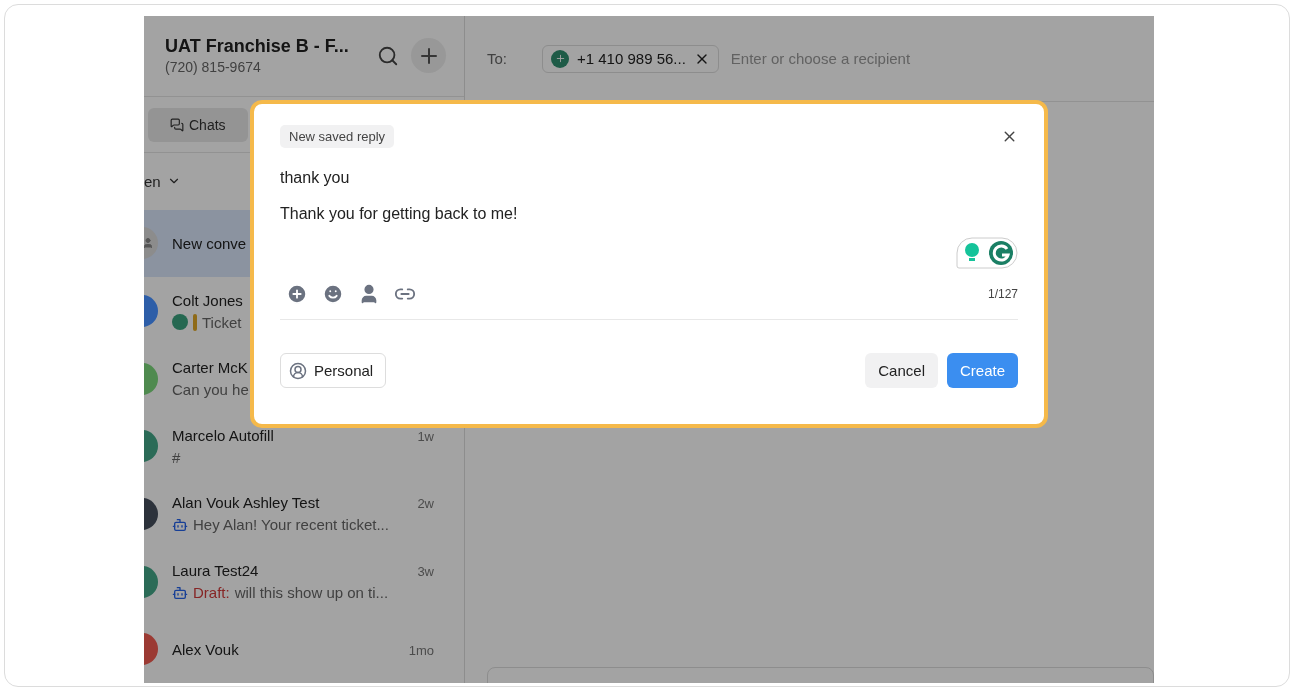  I want to click on to-label: To:, so click(497, 58).